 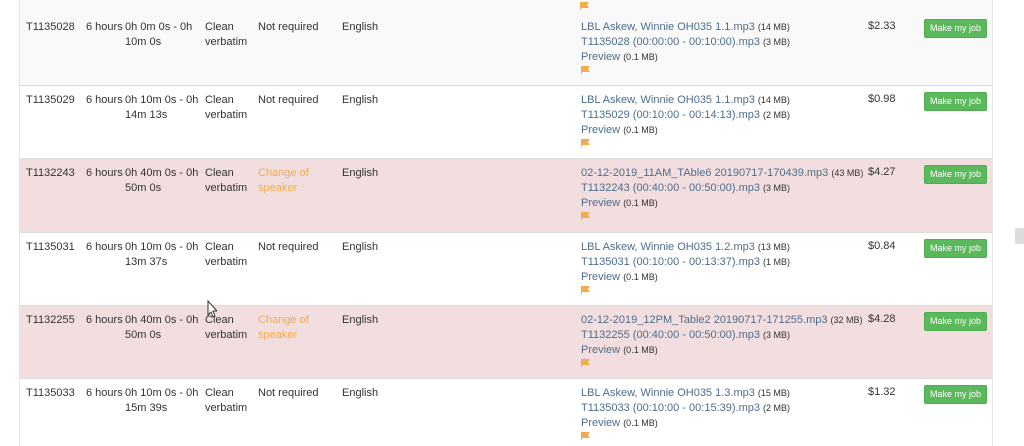 What do you see at coordinates (162, 107) in the screenshot?
I see `time-range: 0h 10m 0s - 0h 14m 13s` at bounding box center [162, 107].